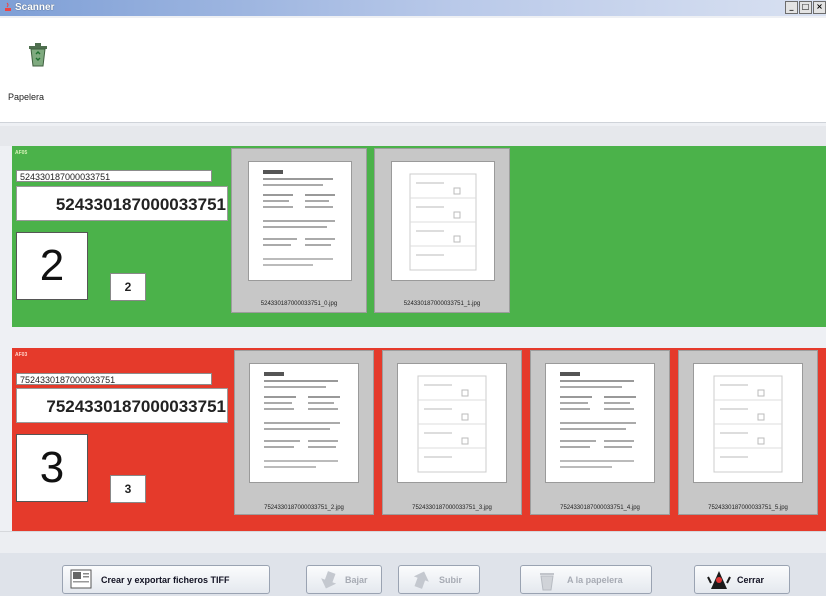 This screenshot has height=596, width=826. I want to click on group-label: AF05, so click(21, 153).